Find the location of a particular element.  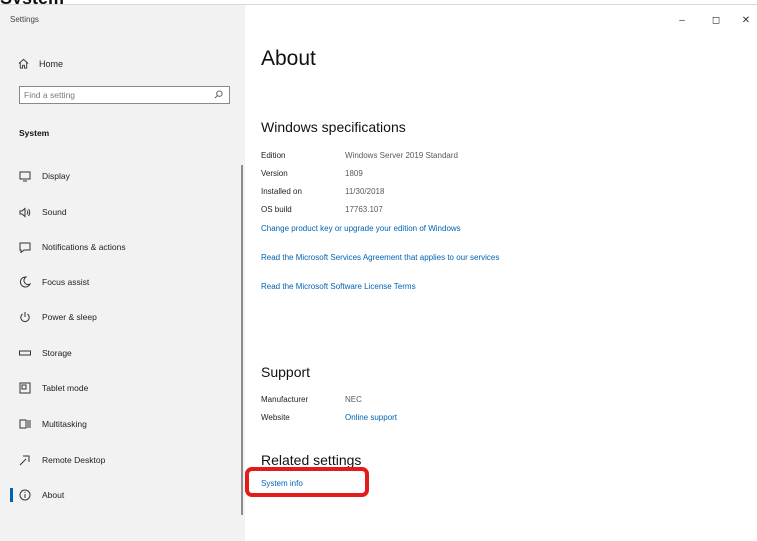

sidebar-item-label: Focus assist is located at coordinates (66, 282).